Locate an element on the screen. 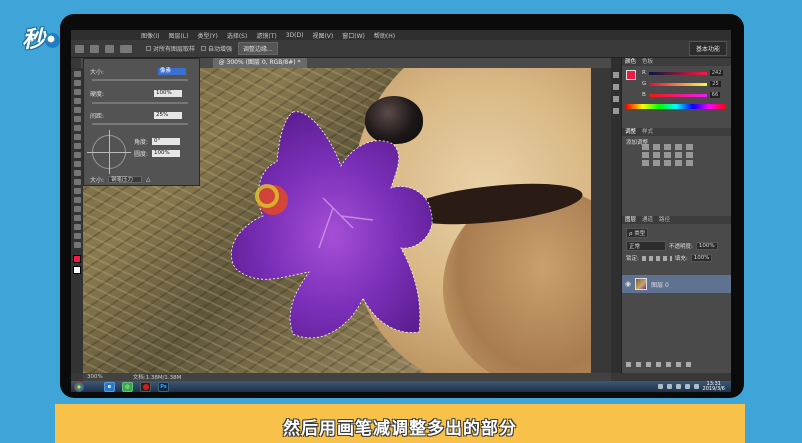 The image size is (802, 443). color-balance-icon is located at coordinates (656, 155).